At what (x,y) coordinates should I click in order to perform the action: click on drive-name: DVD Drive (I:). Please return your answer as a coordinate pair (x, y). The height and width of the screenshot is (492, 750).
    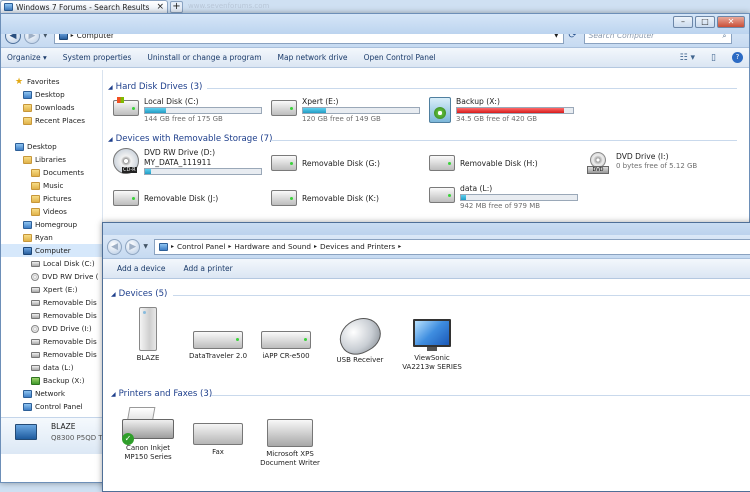
    Looking at the image, I should click on (642, 156).